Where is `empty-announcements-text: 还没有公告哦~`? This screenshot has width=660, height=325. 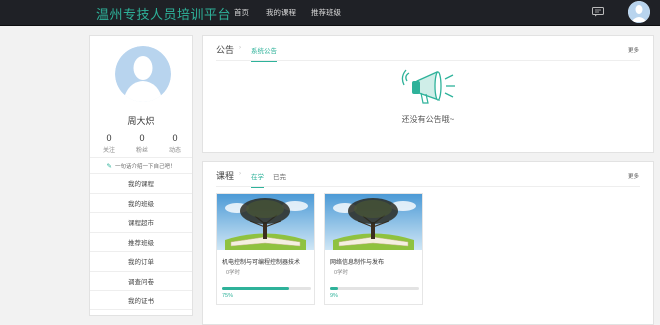 empty-announcements-text: 还没有公告哦~ is located at coordinates (428, 119).